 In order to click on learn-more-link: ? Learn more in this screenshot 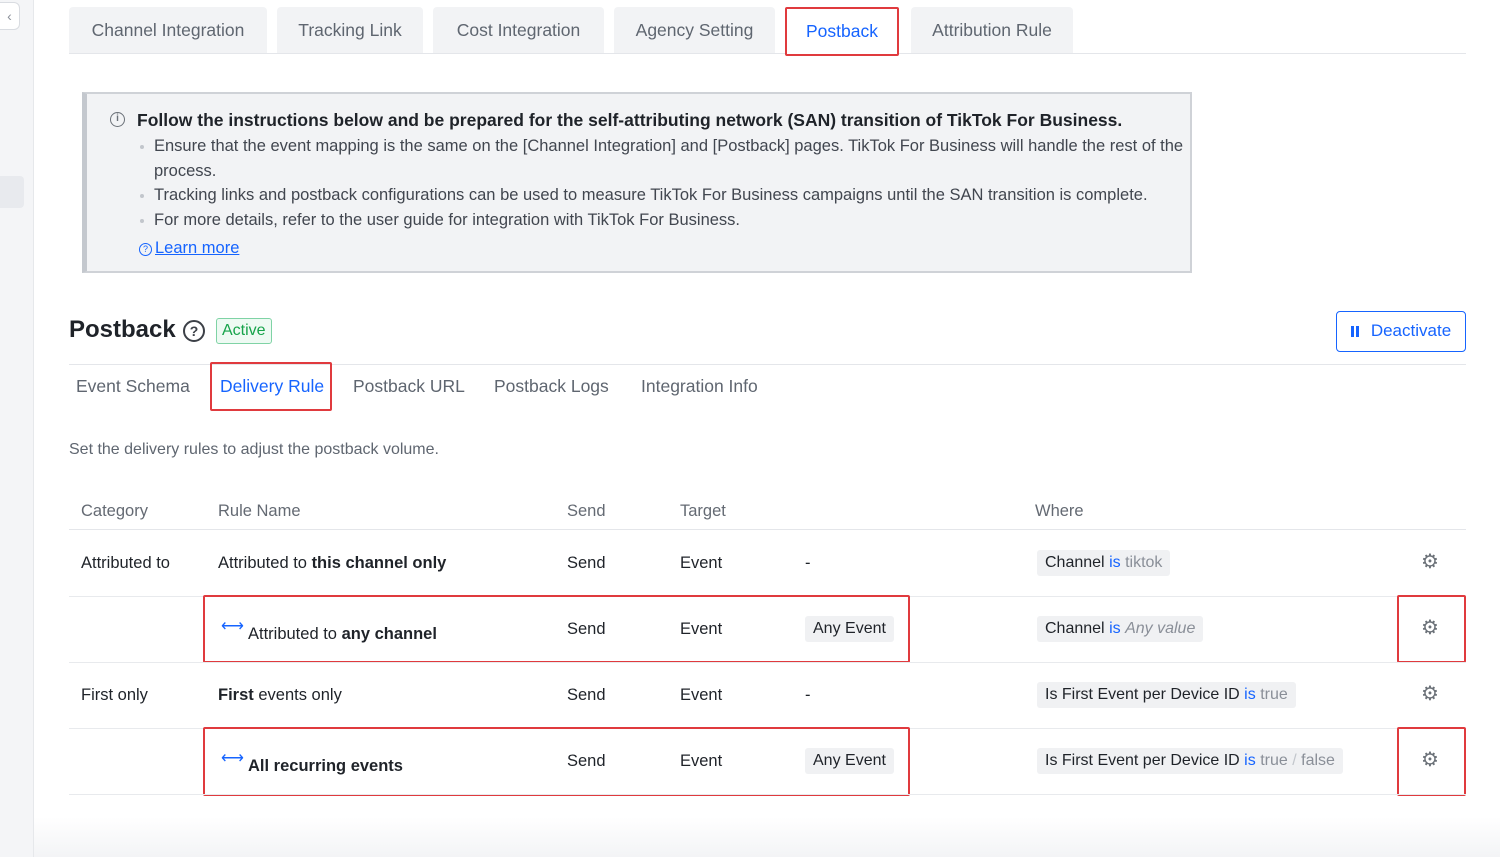, I will do `click(189, 248)`.